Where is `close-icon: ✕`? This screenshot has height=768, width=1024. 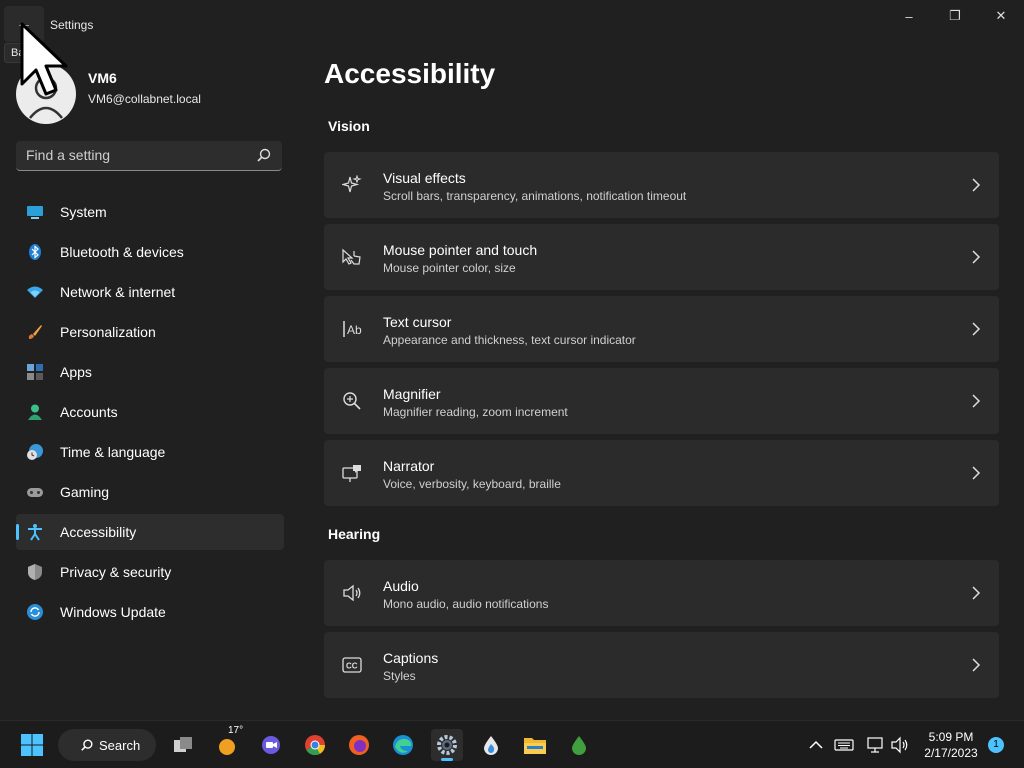
close-icon: ✕ is located at coordinates (1001, 15).